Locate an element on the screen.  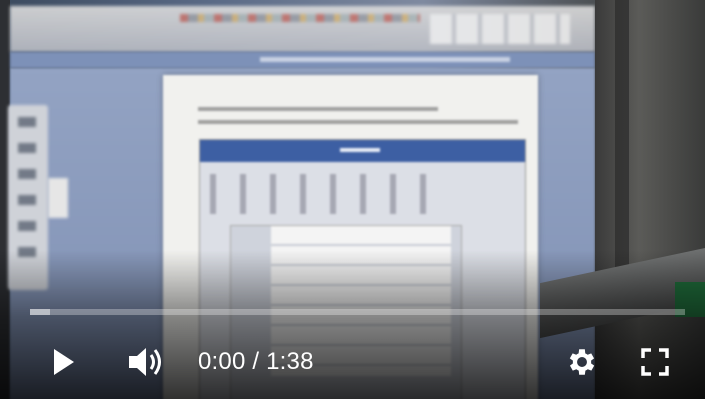
gear-icon is located at coordinates (582, 364).